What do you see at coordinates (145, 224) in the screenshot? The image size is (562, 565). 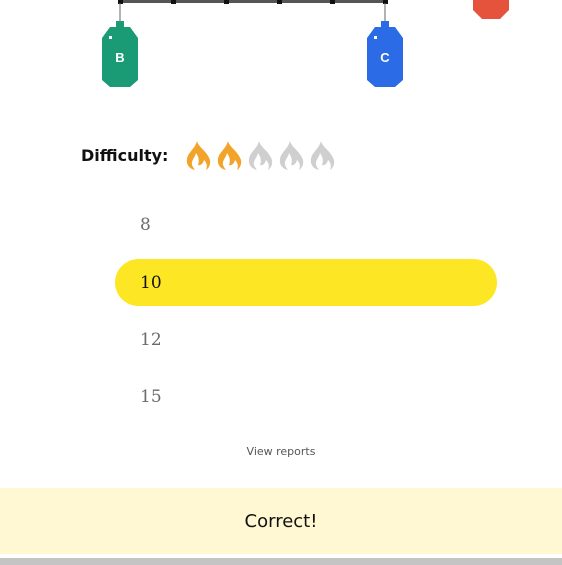 I see `answer-option-label: 8` at bounding box center [145, 224].